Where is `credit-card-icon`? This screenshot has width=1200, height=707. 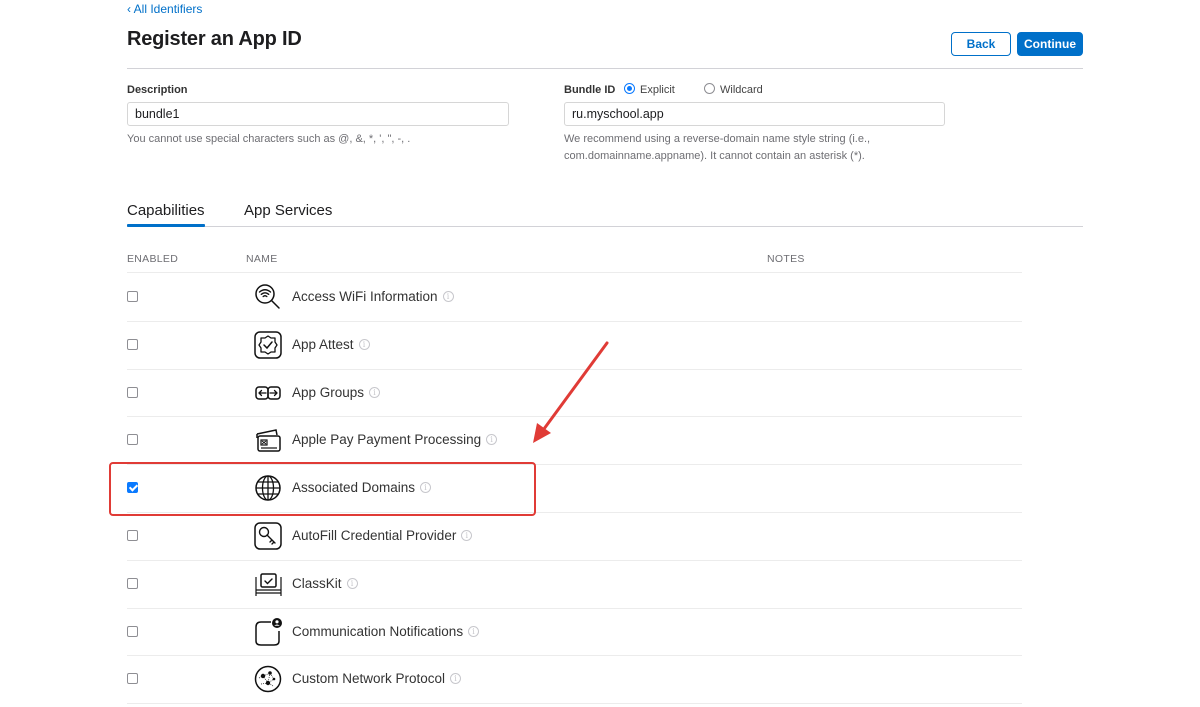
credit-card-icon is located at coordinates (268, 440).